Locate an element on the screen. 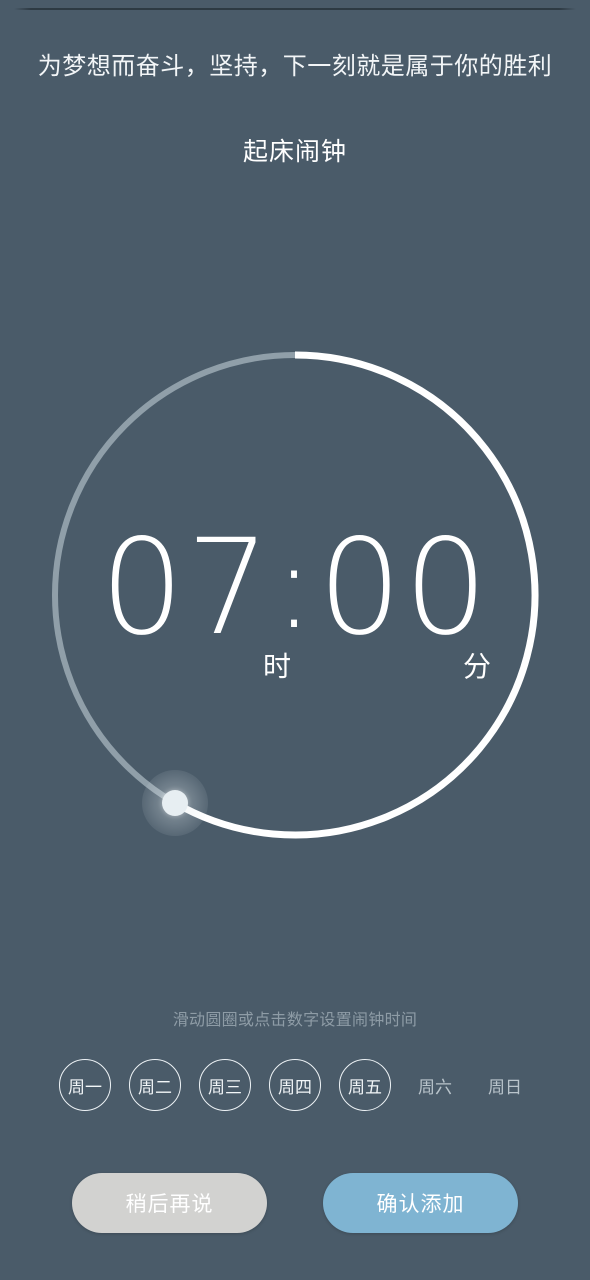  minute-value: 00 is located at coordinates (404, 588).